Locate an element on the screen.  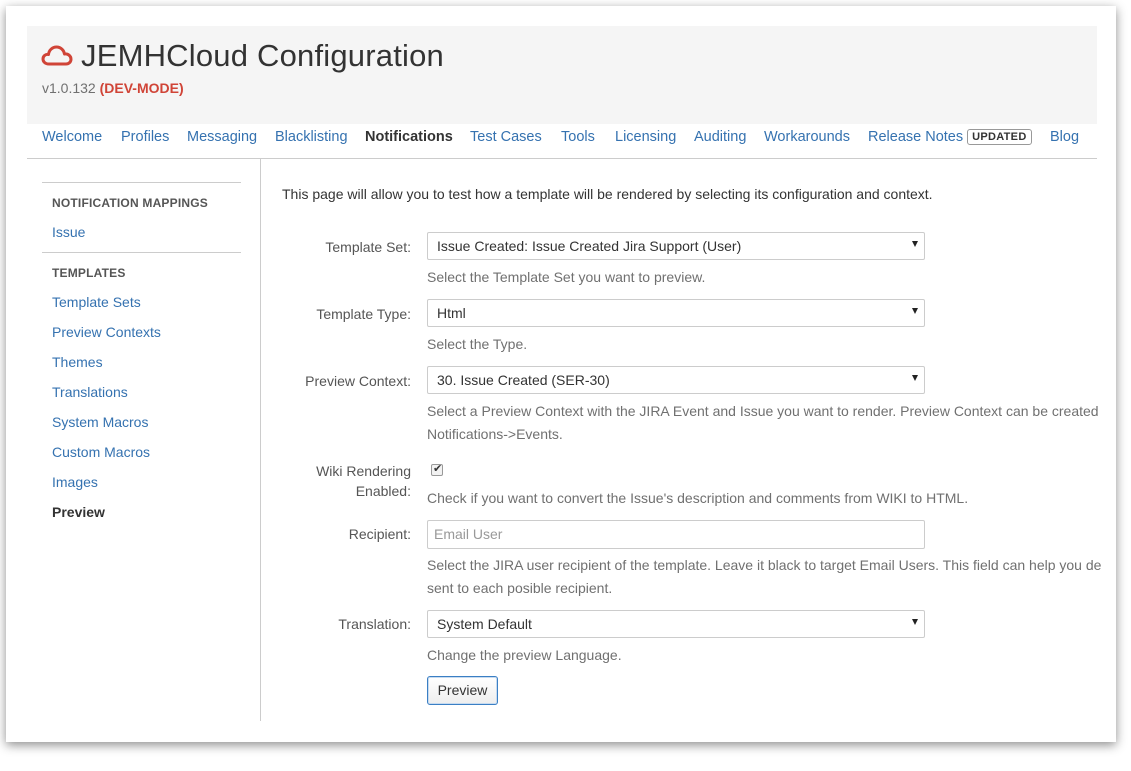
preview-button: Preview is located at coordinates (462, 690).